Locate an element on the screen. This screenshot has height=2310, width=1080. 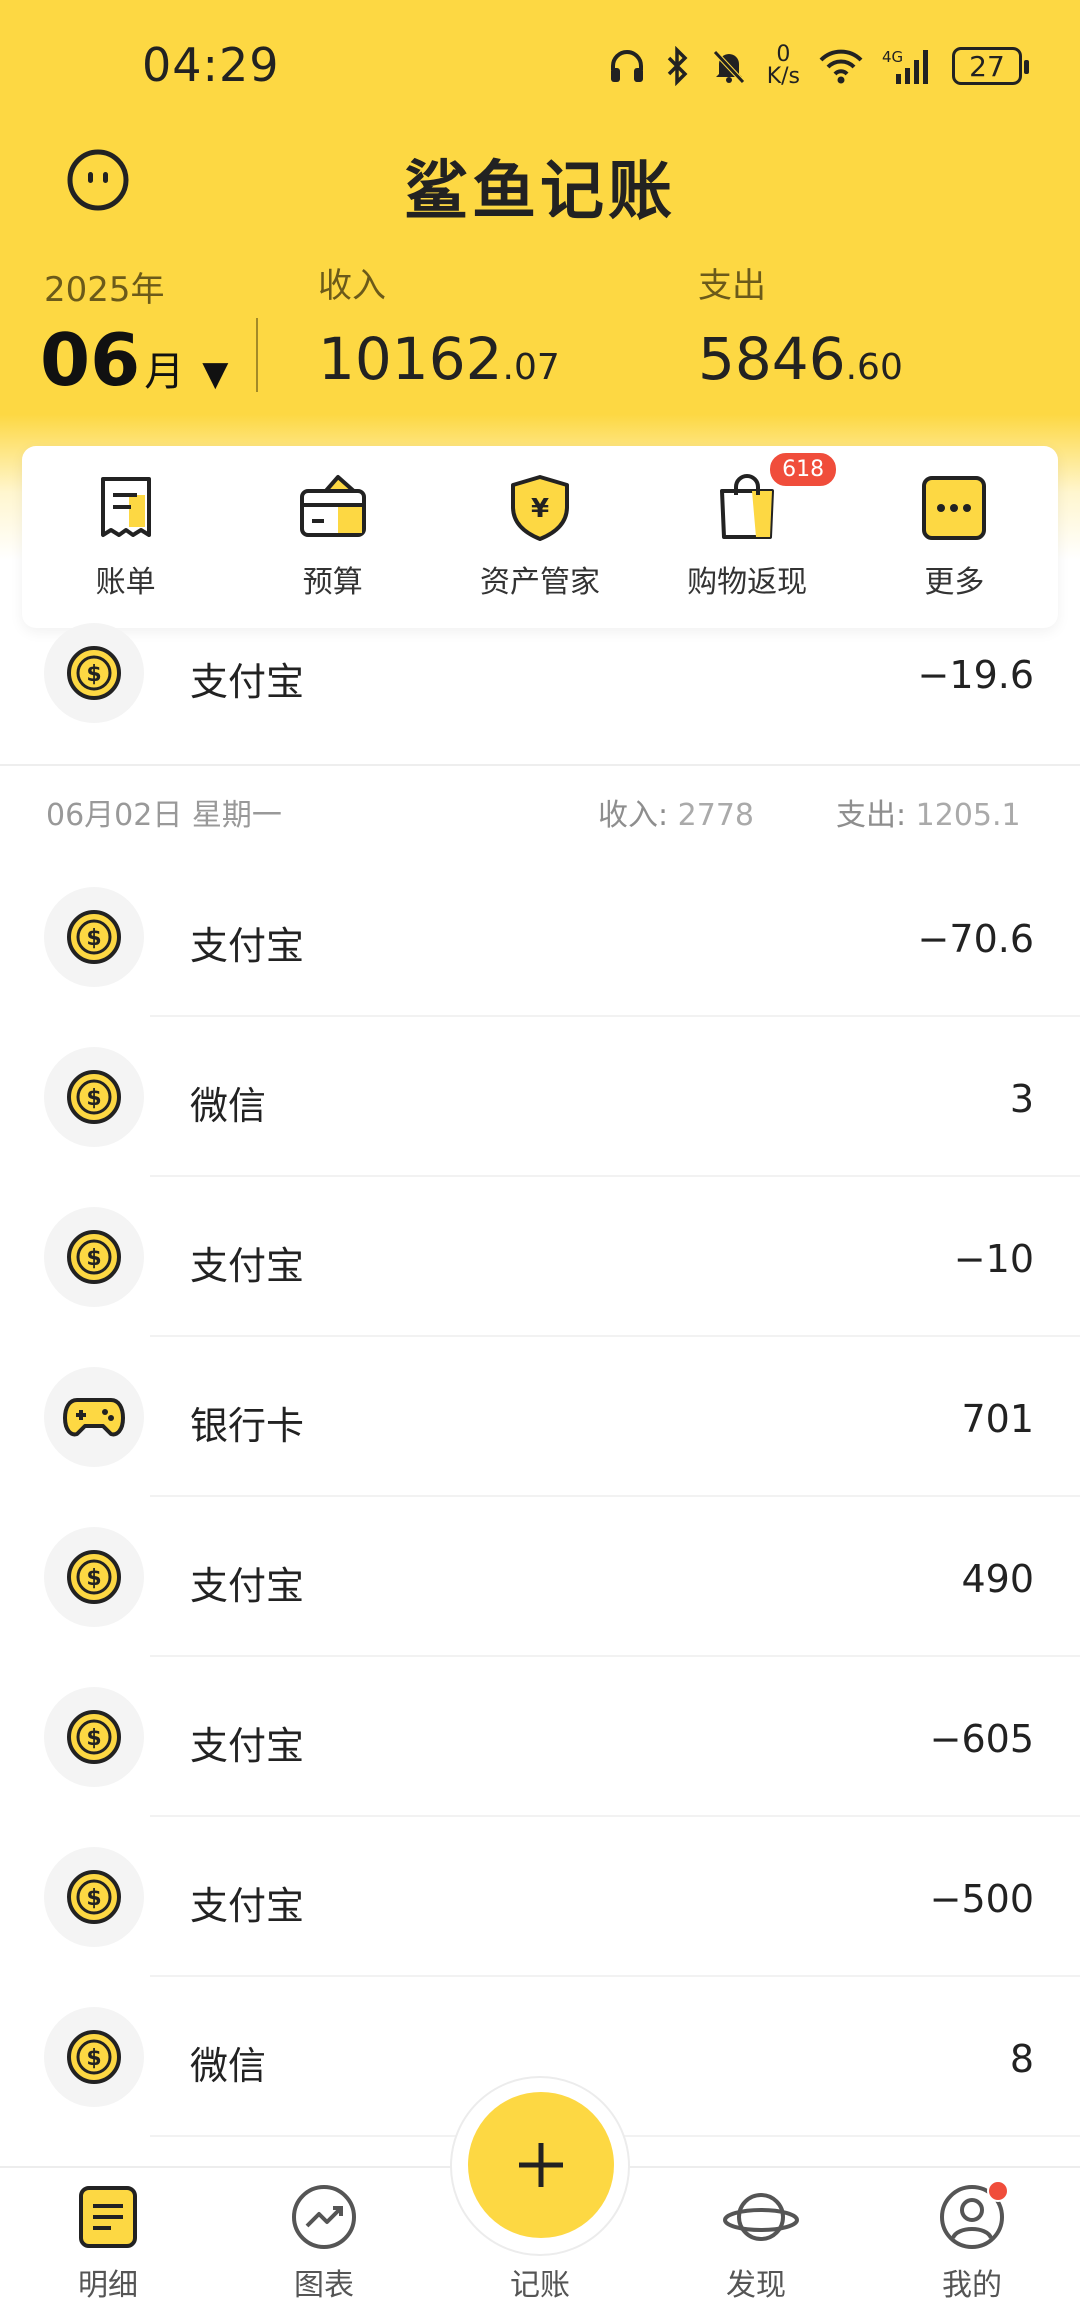
list-item-name: 微信 is located at coordinates (228, 1106).